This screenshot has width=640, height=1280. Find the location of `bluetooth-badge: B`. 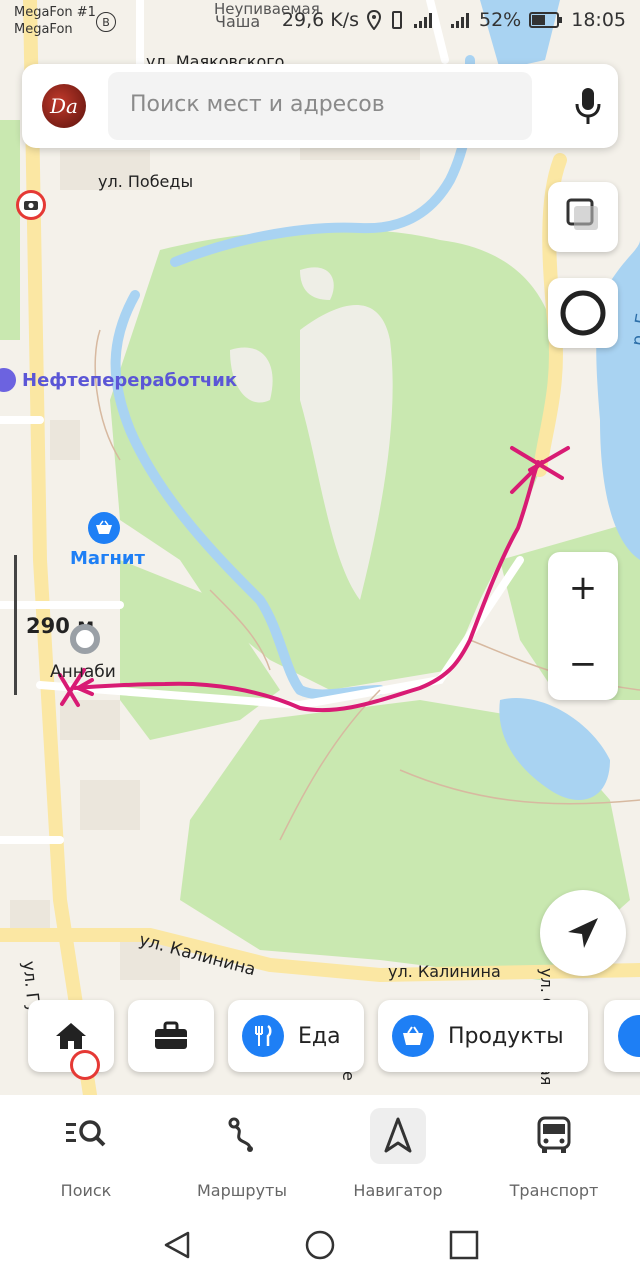

bluetooth-badge: B is located at coordinates (106, 22).